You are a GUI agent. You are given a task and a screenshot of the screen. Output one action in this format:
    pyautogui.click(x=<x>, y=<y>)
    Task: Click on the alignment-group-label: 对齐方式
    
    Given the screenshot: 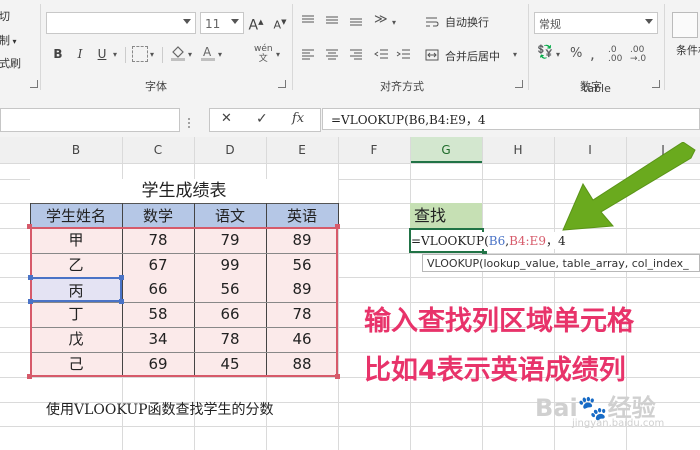 What is the action you would take?
    pyautogui.click(x=402, y=86)
    